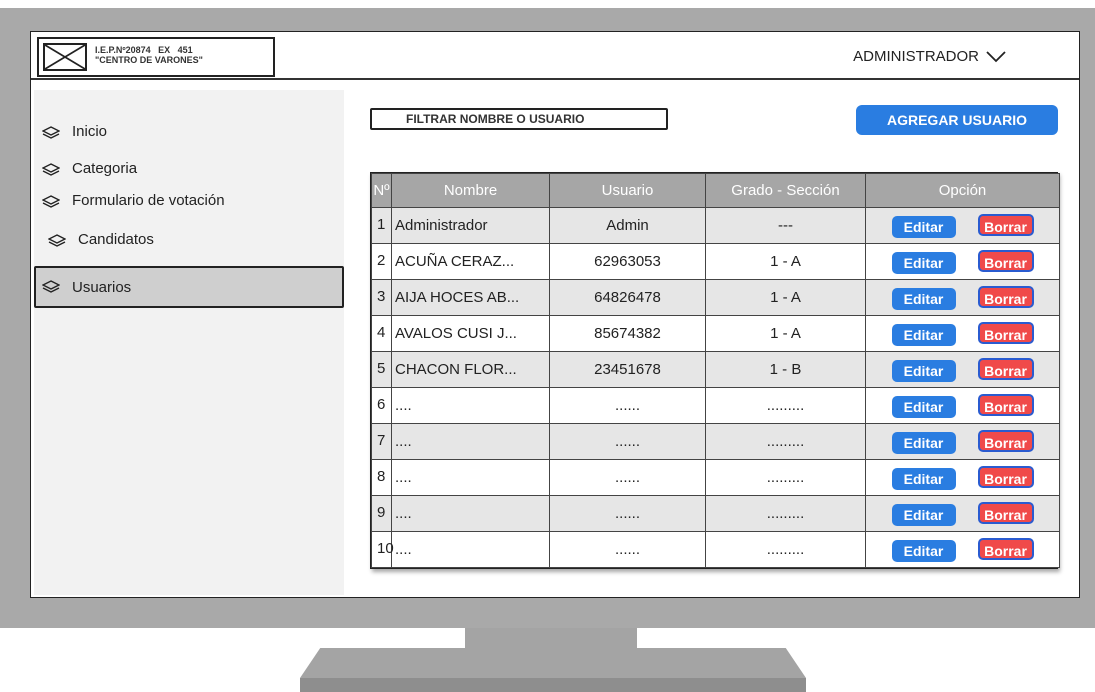  What do you see at coordinates (785, 225) in the screenshot?
I see `cell-grado: ---` at bounding box center [785, 225].